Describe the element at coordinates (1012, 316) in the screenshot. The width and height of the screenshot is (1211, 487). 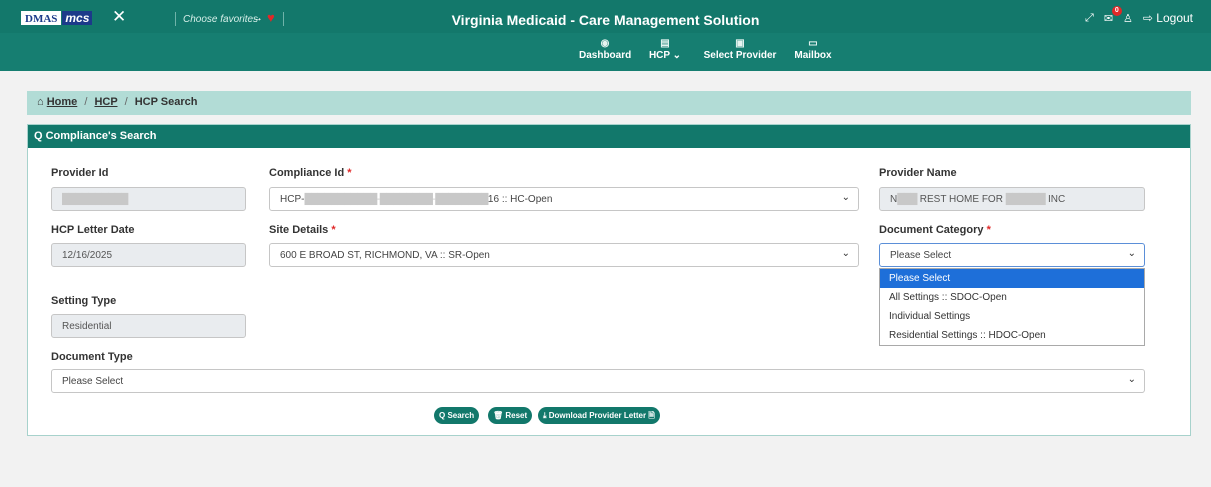
I see `option-individual-settings: Individual Settings` at that location.